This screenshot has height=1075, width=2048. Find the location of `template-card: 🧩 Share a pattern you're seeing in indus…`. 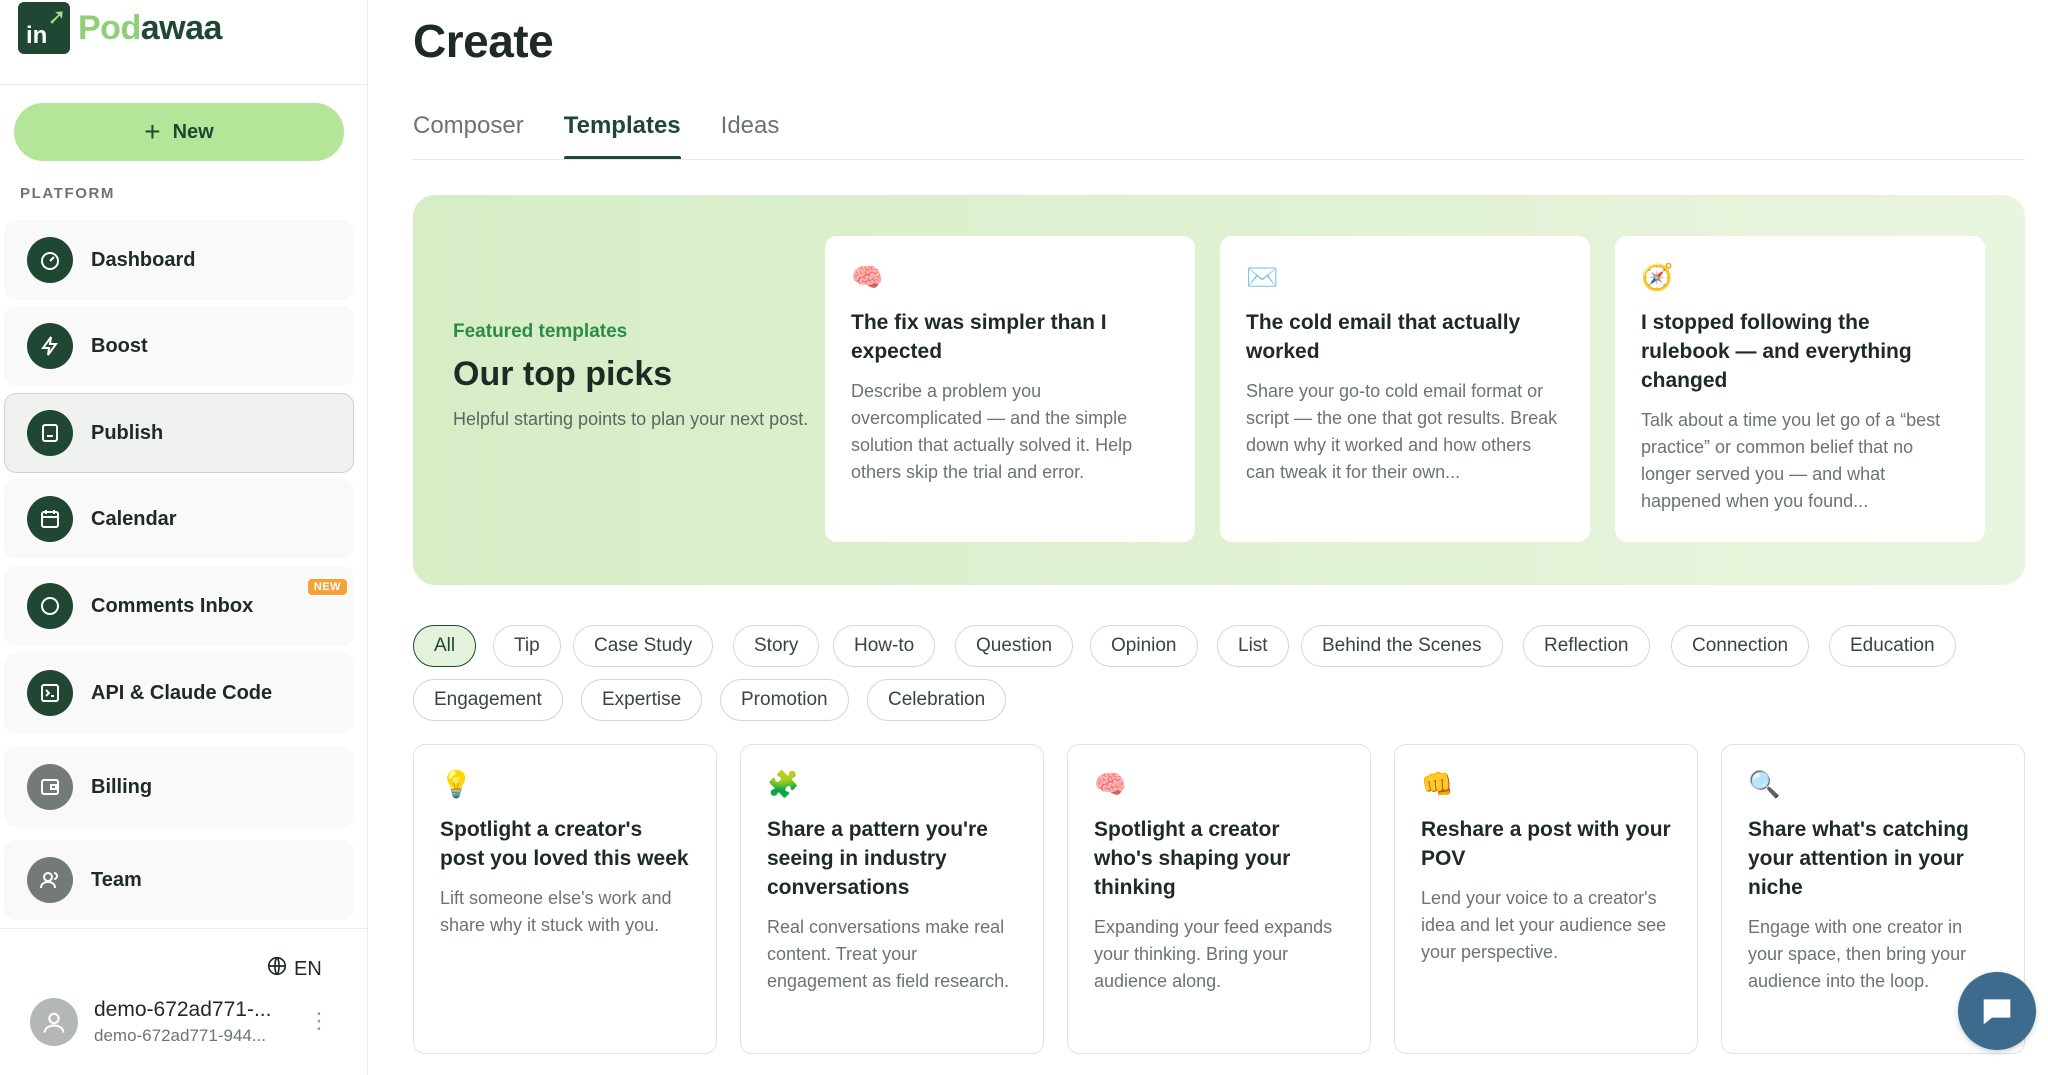

template-card: 🧩 Share a pattern you're seeing in indus… is located at coordinates (892, 899).